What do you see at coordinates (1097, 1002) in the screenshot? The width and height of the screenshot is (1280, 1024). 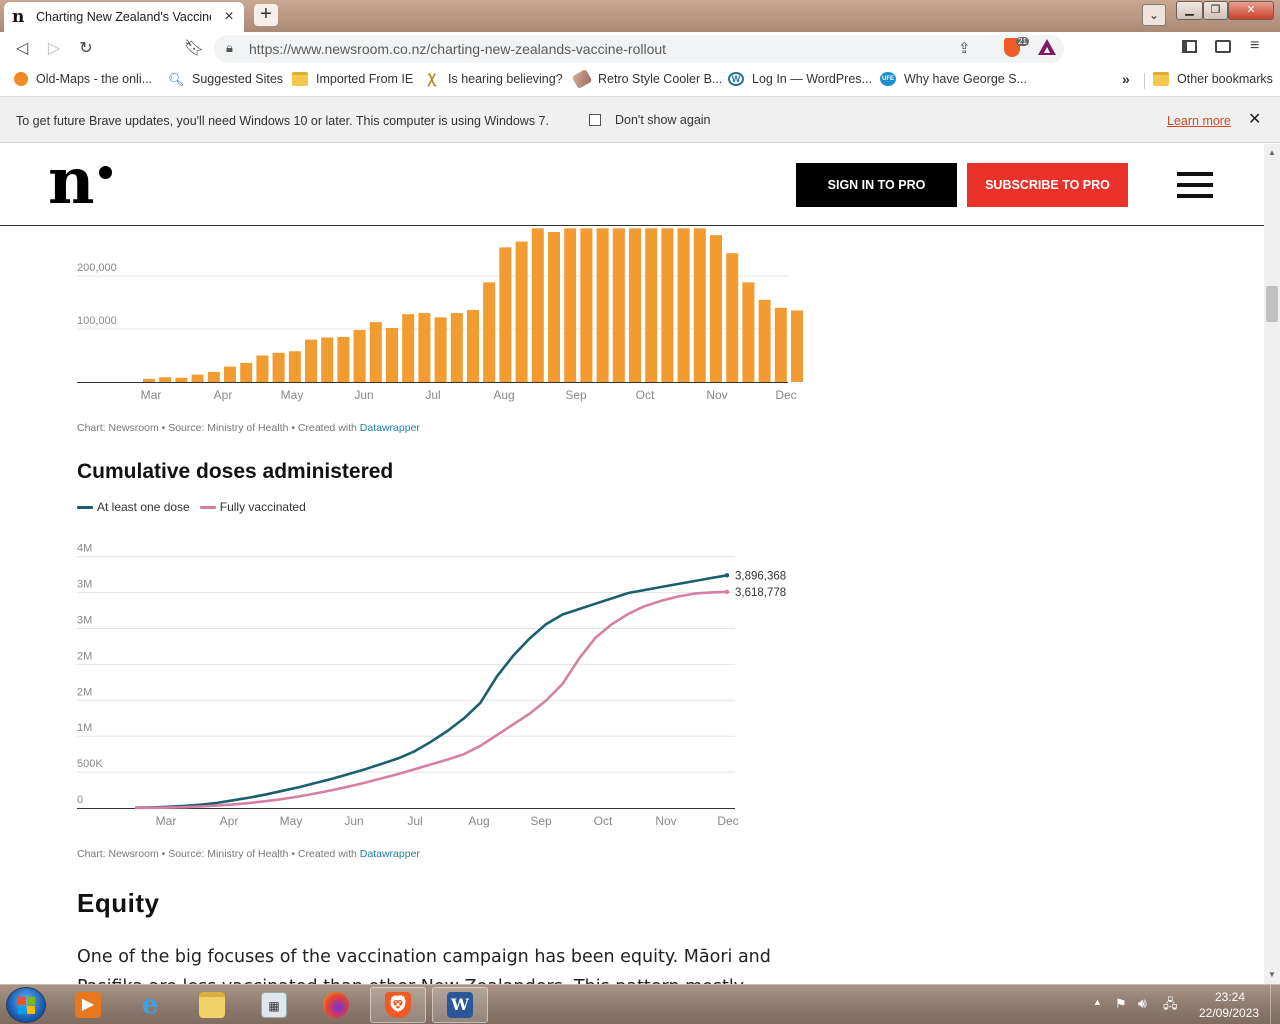 I see `tray-expand-icon: ▲` at bounding box center [1097, 1002].